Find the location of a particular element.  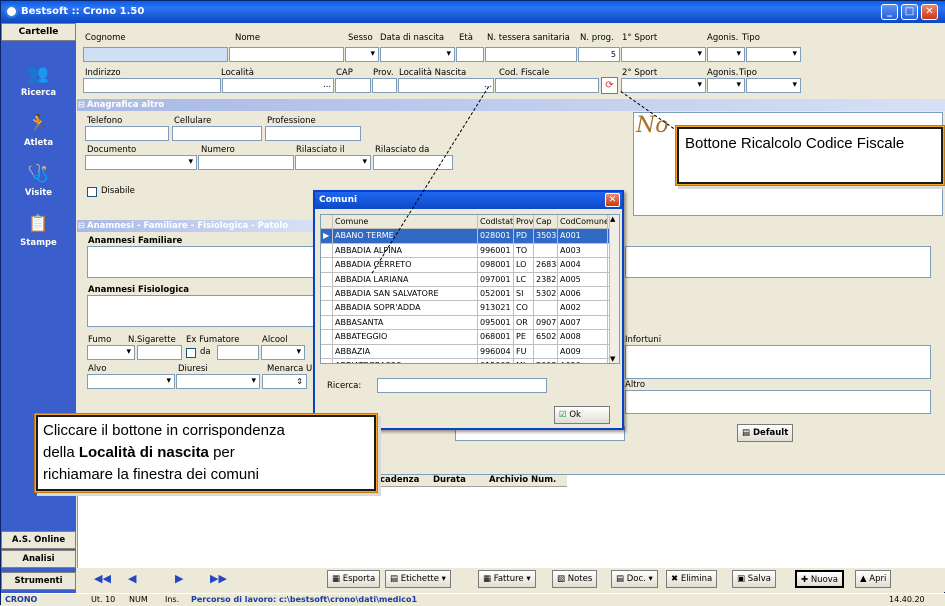

sport2-select is located at coordinates (663, 85).